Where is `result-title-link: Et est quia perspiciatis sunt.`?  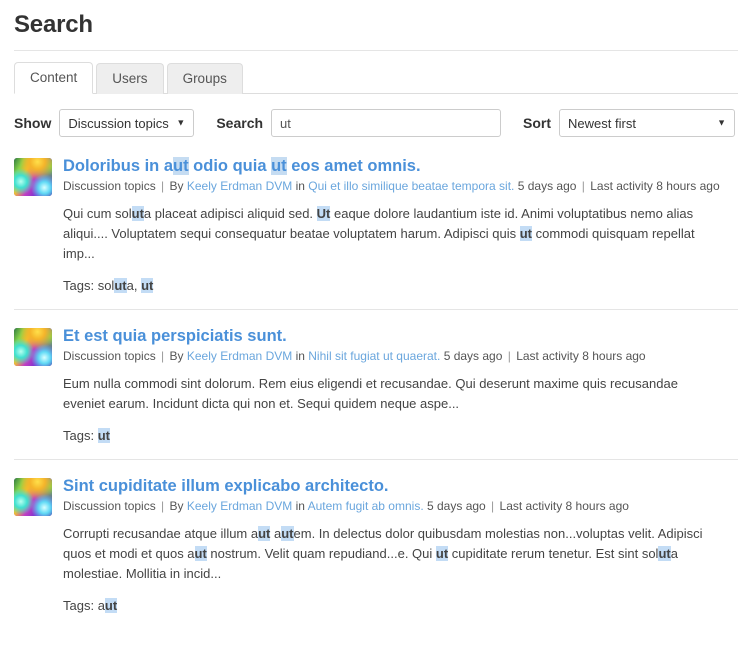
result-title-link: Et est quia perspiciatis sunt. is located at coordinates (400, 336).